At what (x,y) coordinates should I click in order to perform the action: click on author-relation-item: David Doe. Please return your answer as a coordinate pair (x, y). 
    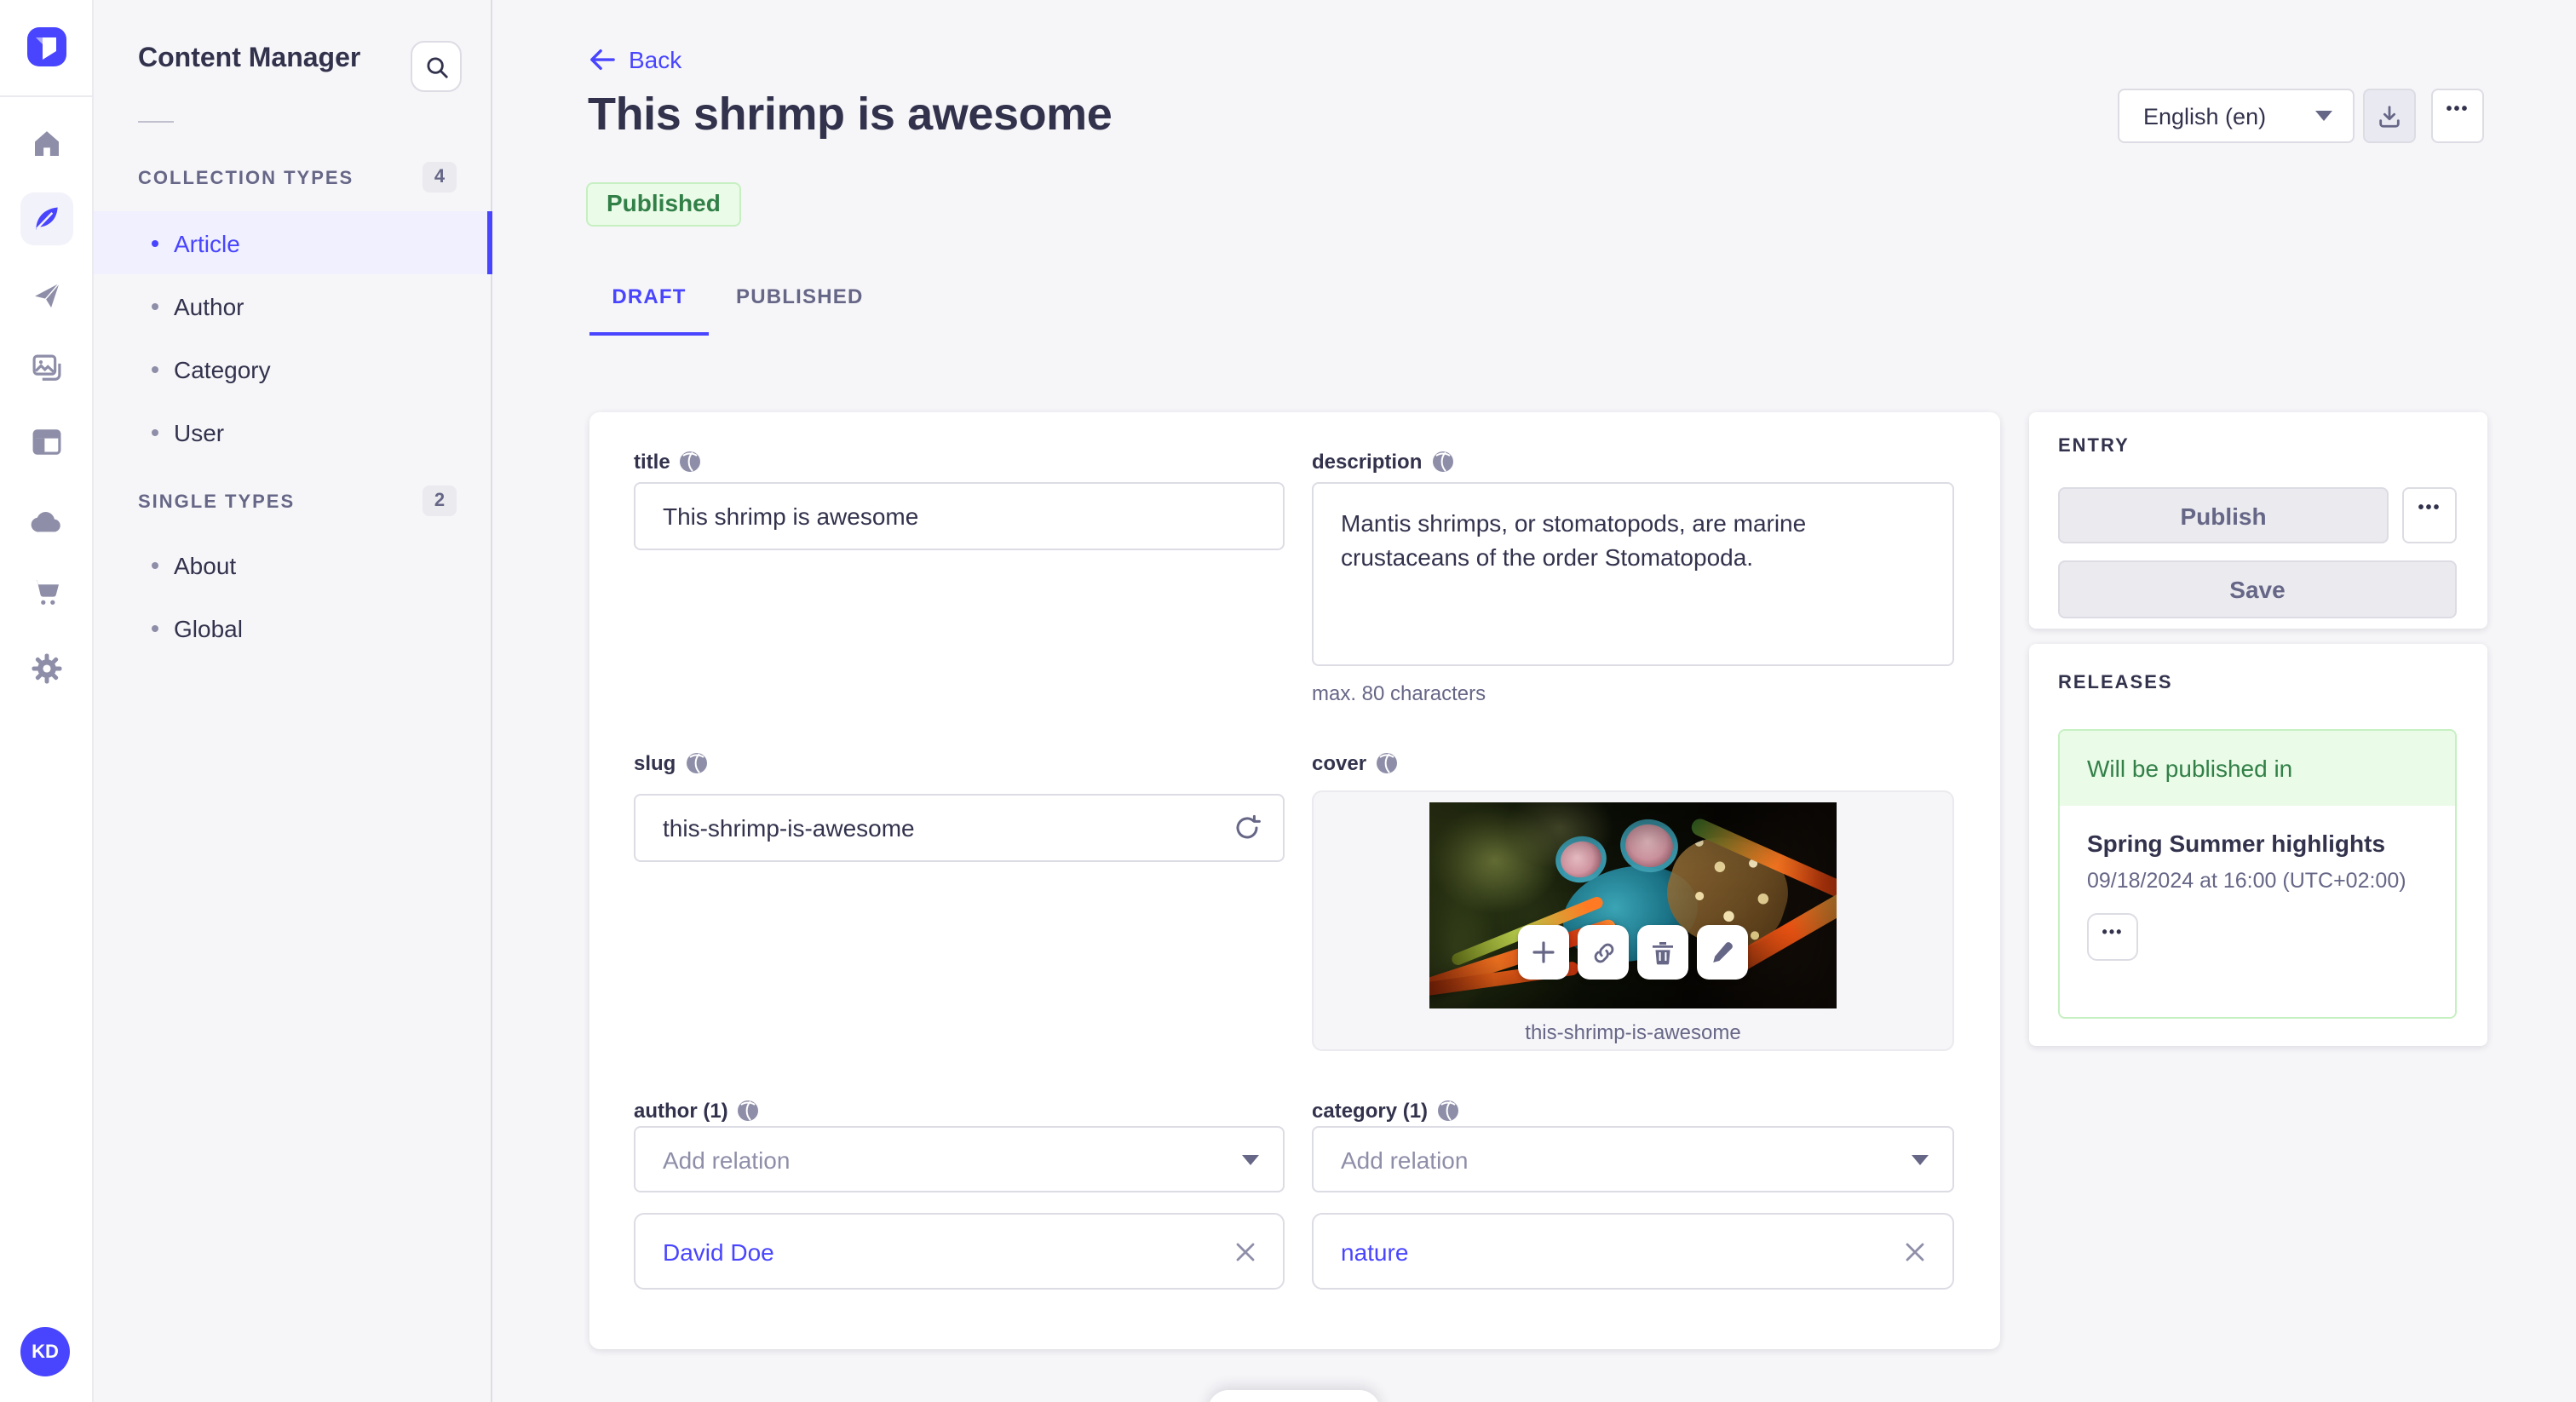
    Looking at the image, I should click on (960, 1251).